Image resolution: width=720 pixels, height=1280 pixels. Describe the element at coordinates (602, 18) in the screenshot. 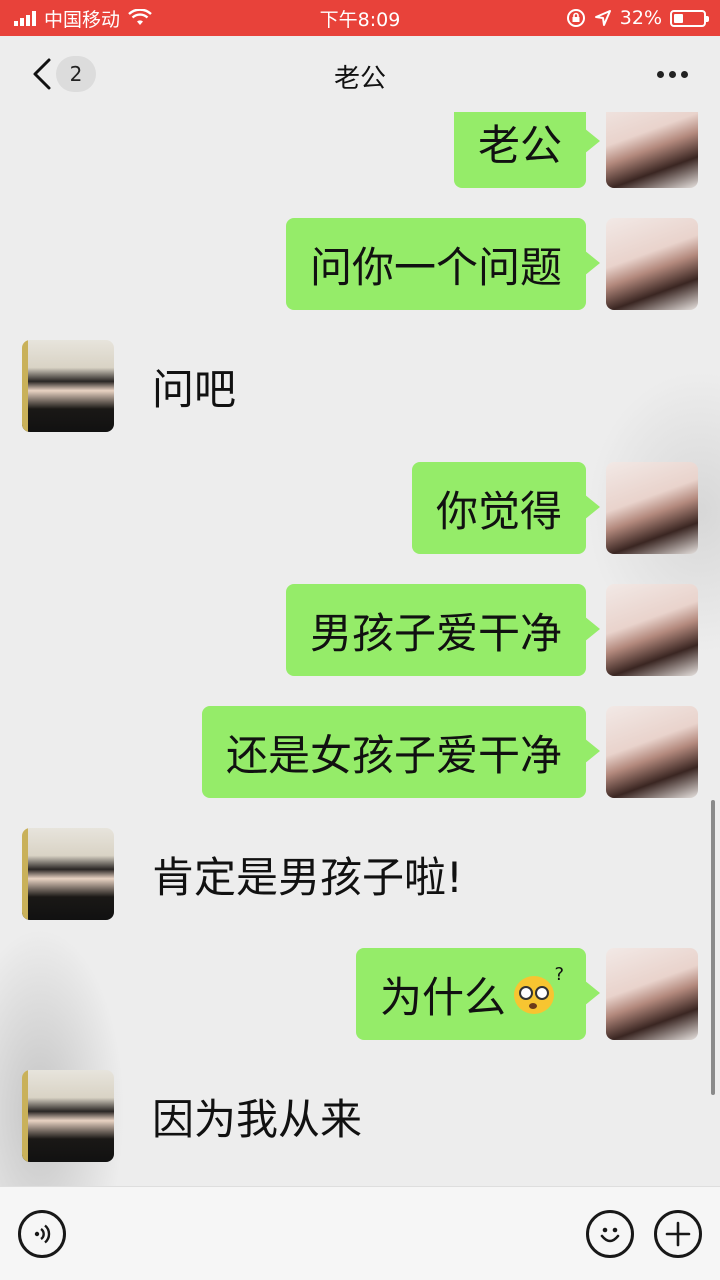

I see `location-arrow-icon` at that location.